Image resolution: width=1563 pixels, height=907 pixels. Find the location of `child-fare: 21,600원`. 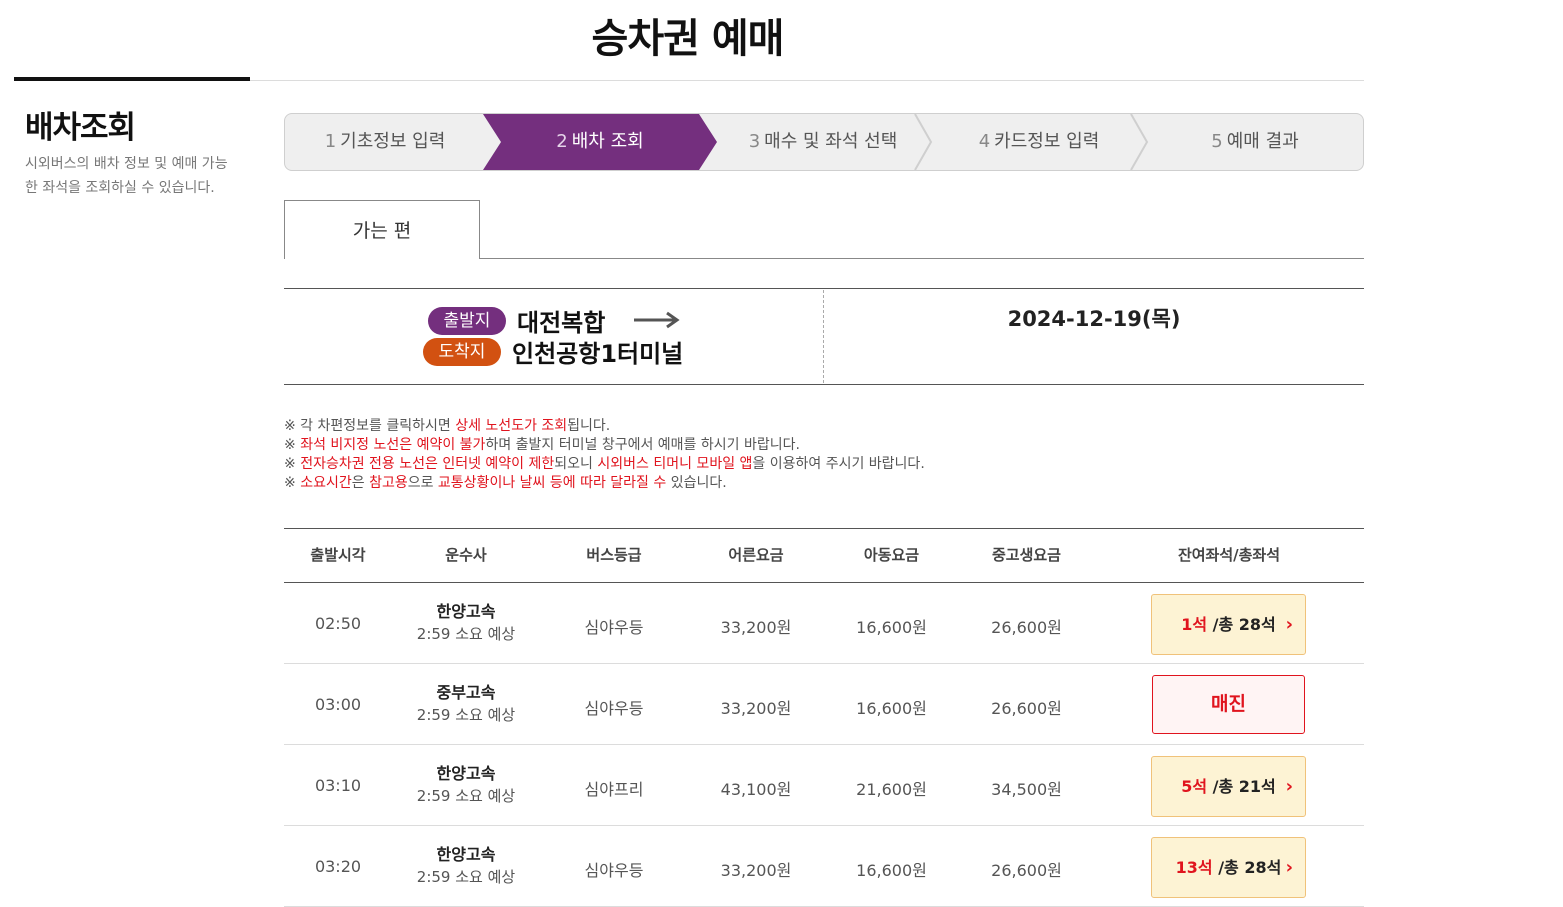

child-fare: 21,600원 is located at coordinates (891, 789).